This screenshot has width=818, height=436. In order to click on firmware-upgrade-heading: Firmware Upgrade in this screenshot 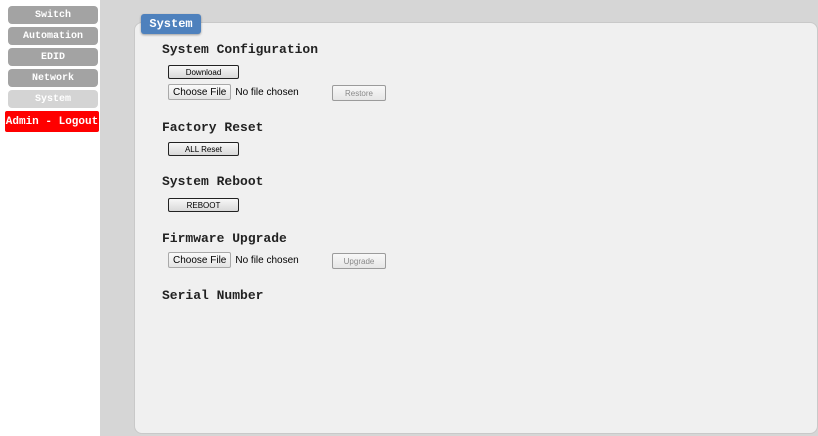, I will do `click(224, 238)`.